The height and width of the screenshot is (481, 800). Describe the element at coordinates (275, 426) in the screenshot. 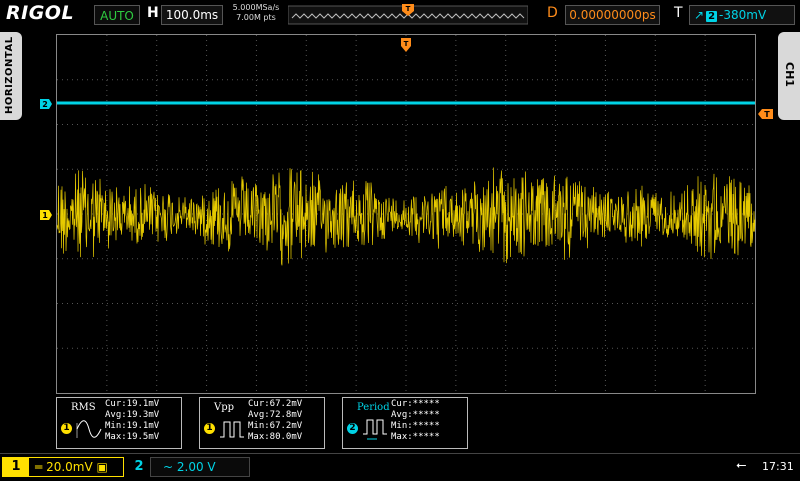

I see `min-value: Min:67.2mV` at that location.